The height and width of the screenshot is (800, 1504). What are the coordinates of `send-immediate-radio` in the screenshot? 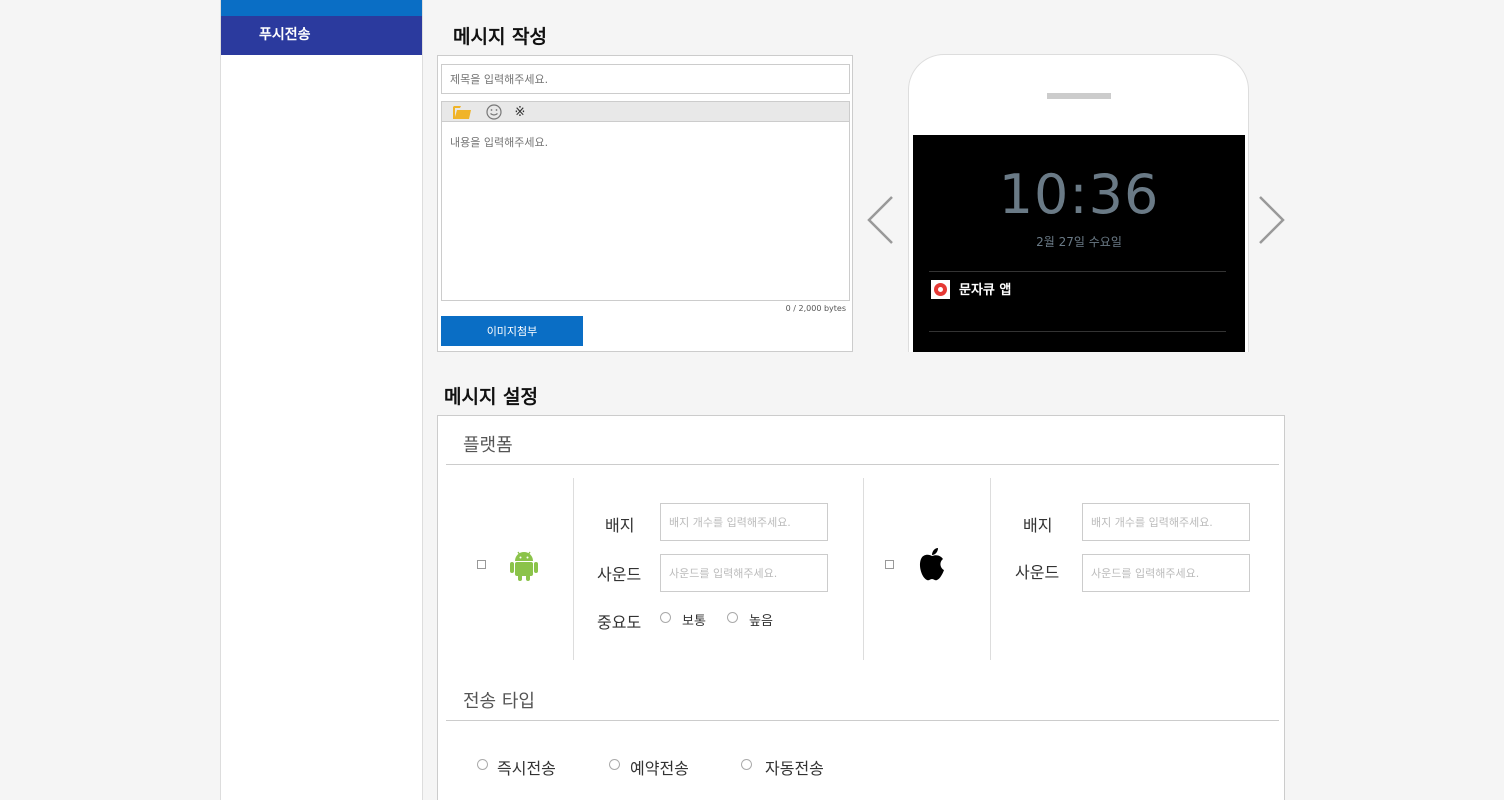 It's located at (482, 764).